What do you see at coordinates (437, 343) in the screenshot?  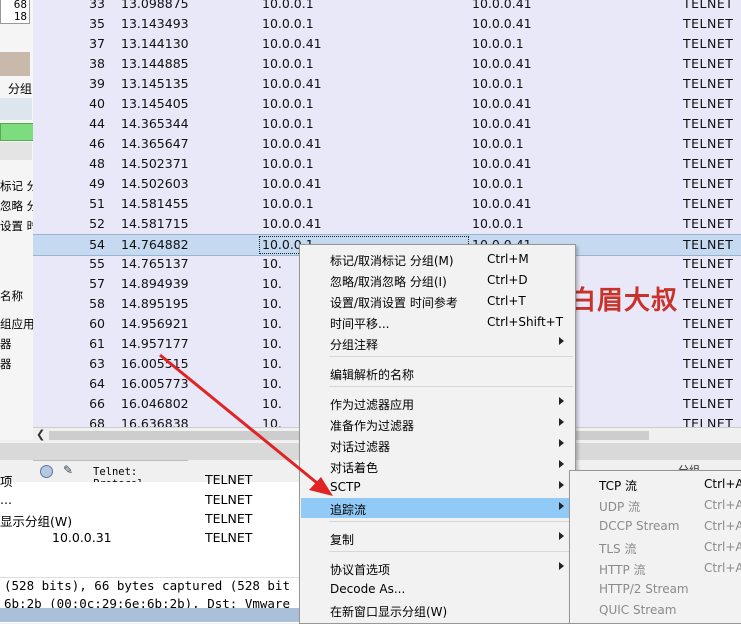 I see `menu-item: 分组注释` at bounding box center [437, 343].